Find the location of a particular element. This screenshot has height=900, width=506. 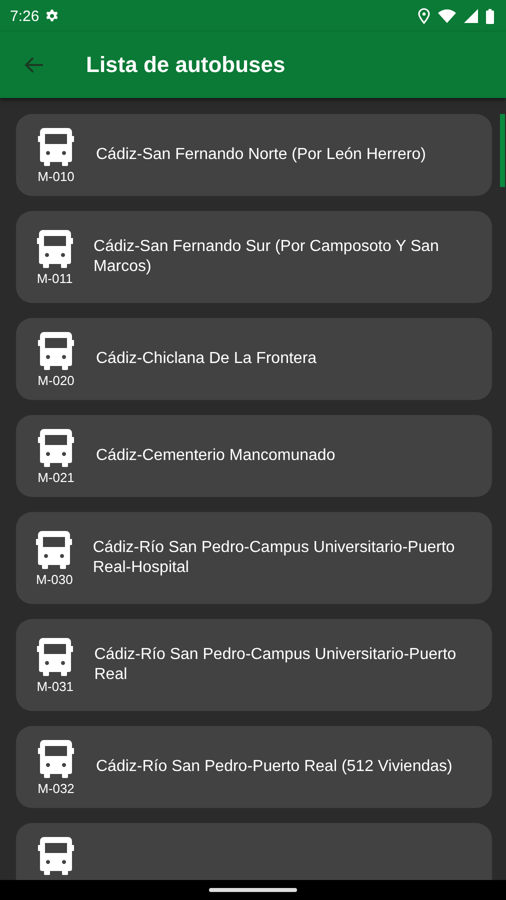

route-name: Cádiz-San Fernando Sur (Por Camposoto Y San Marcos) is located at coordinates (267, 257).